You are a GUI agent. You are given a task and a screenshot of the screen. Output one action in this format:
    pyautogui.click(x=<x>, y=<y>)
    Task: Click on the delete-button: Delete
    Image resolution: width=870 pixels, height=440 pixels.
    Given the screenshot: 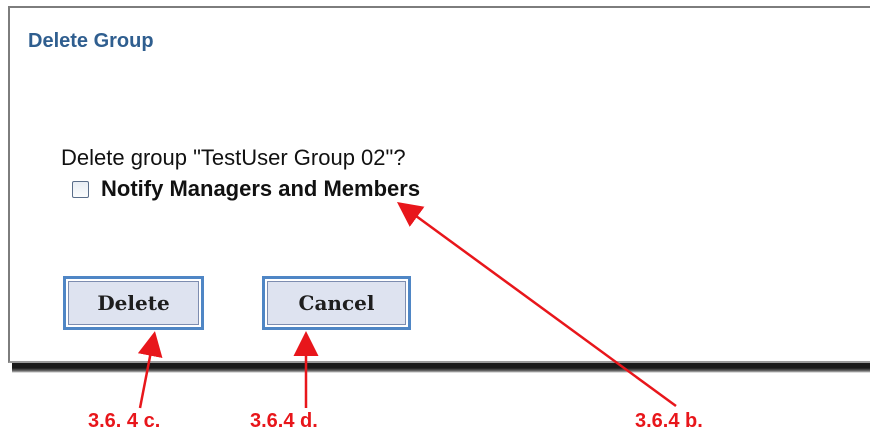 What is the action you would take?
    pyautogui.click(x=133, y=303)
    